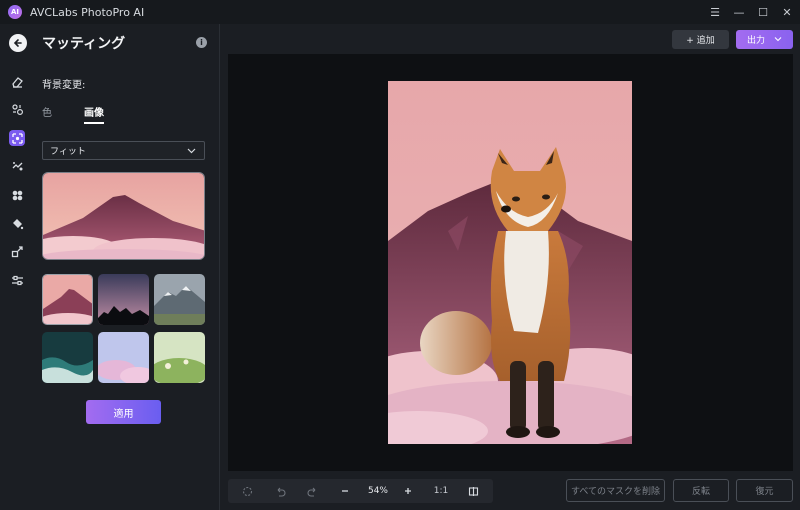 The width and height of the screenshot is (800, 510). I want to click on apply-button: 適用, so click(123, 412).